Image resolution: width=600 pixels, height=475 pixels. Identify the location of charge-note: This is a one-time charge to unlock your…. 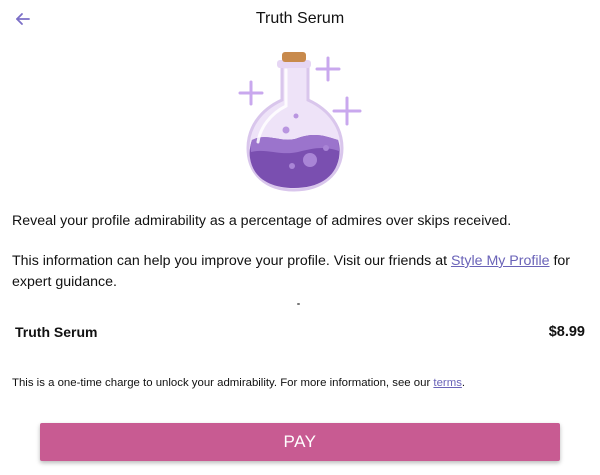
(302, 383).